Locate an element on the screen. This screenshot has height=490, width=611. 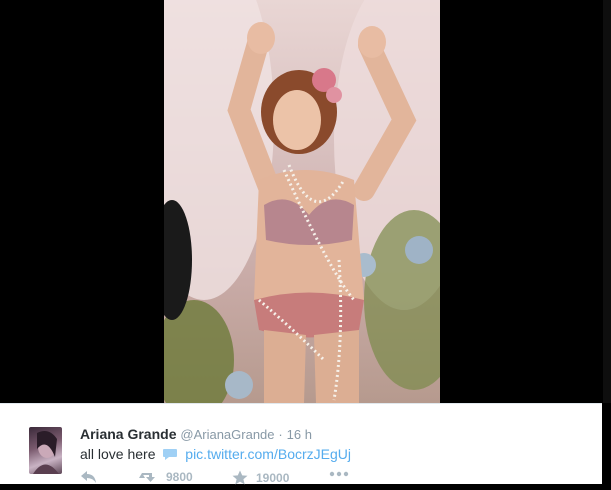
viewer-edge is located at coordinates (607, 201).